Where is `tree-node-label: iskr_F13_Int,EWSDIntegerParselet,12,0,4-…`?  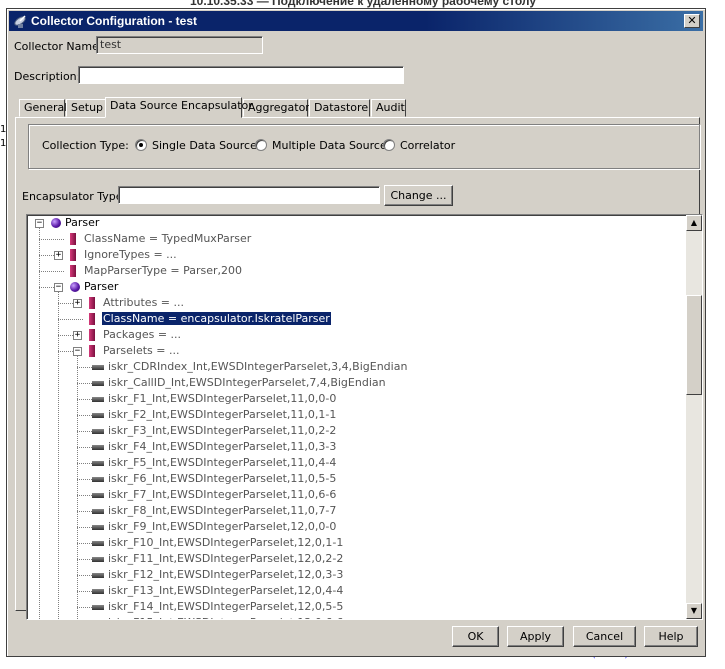 tree-node-label: iskr_F13_Int,EWSDIntegerParselet,12,0,4-… is located at coordinates (226, 590).